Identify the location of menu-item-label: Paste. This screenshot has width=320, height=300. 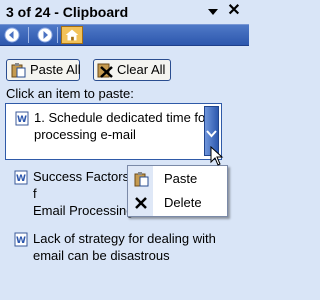
(181, 178).